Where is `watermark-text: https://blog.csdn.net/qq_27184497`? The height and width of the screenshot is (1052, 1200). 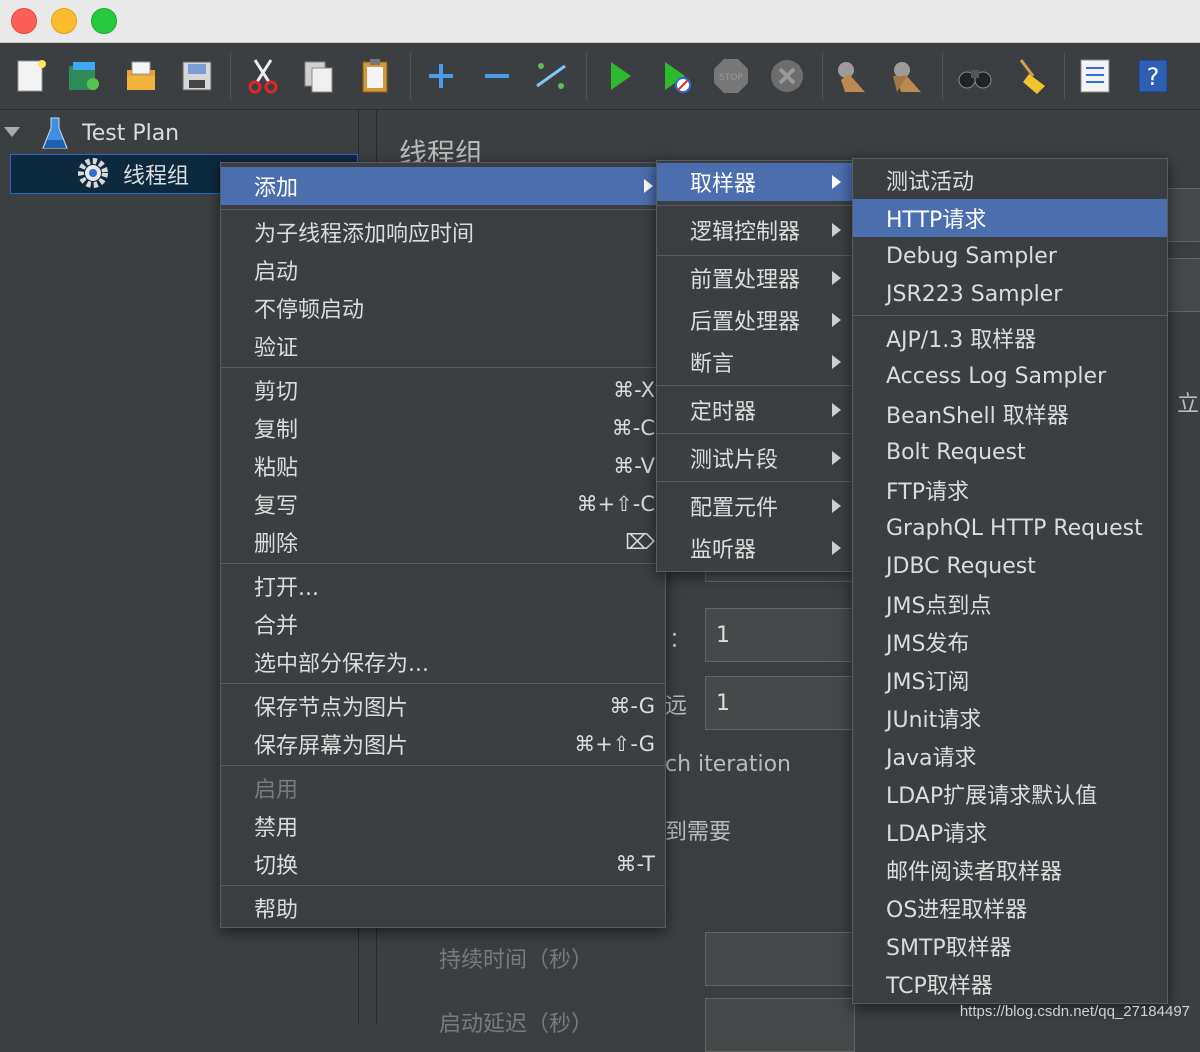 watermark-text: https://blog.csdn.net/qq_27184497 is located at coordinates (1074, 1011).